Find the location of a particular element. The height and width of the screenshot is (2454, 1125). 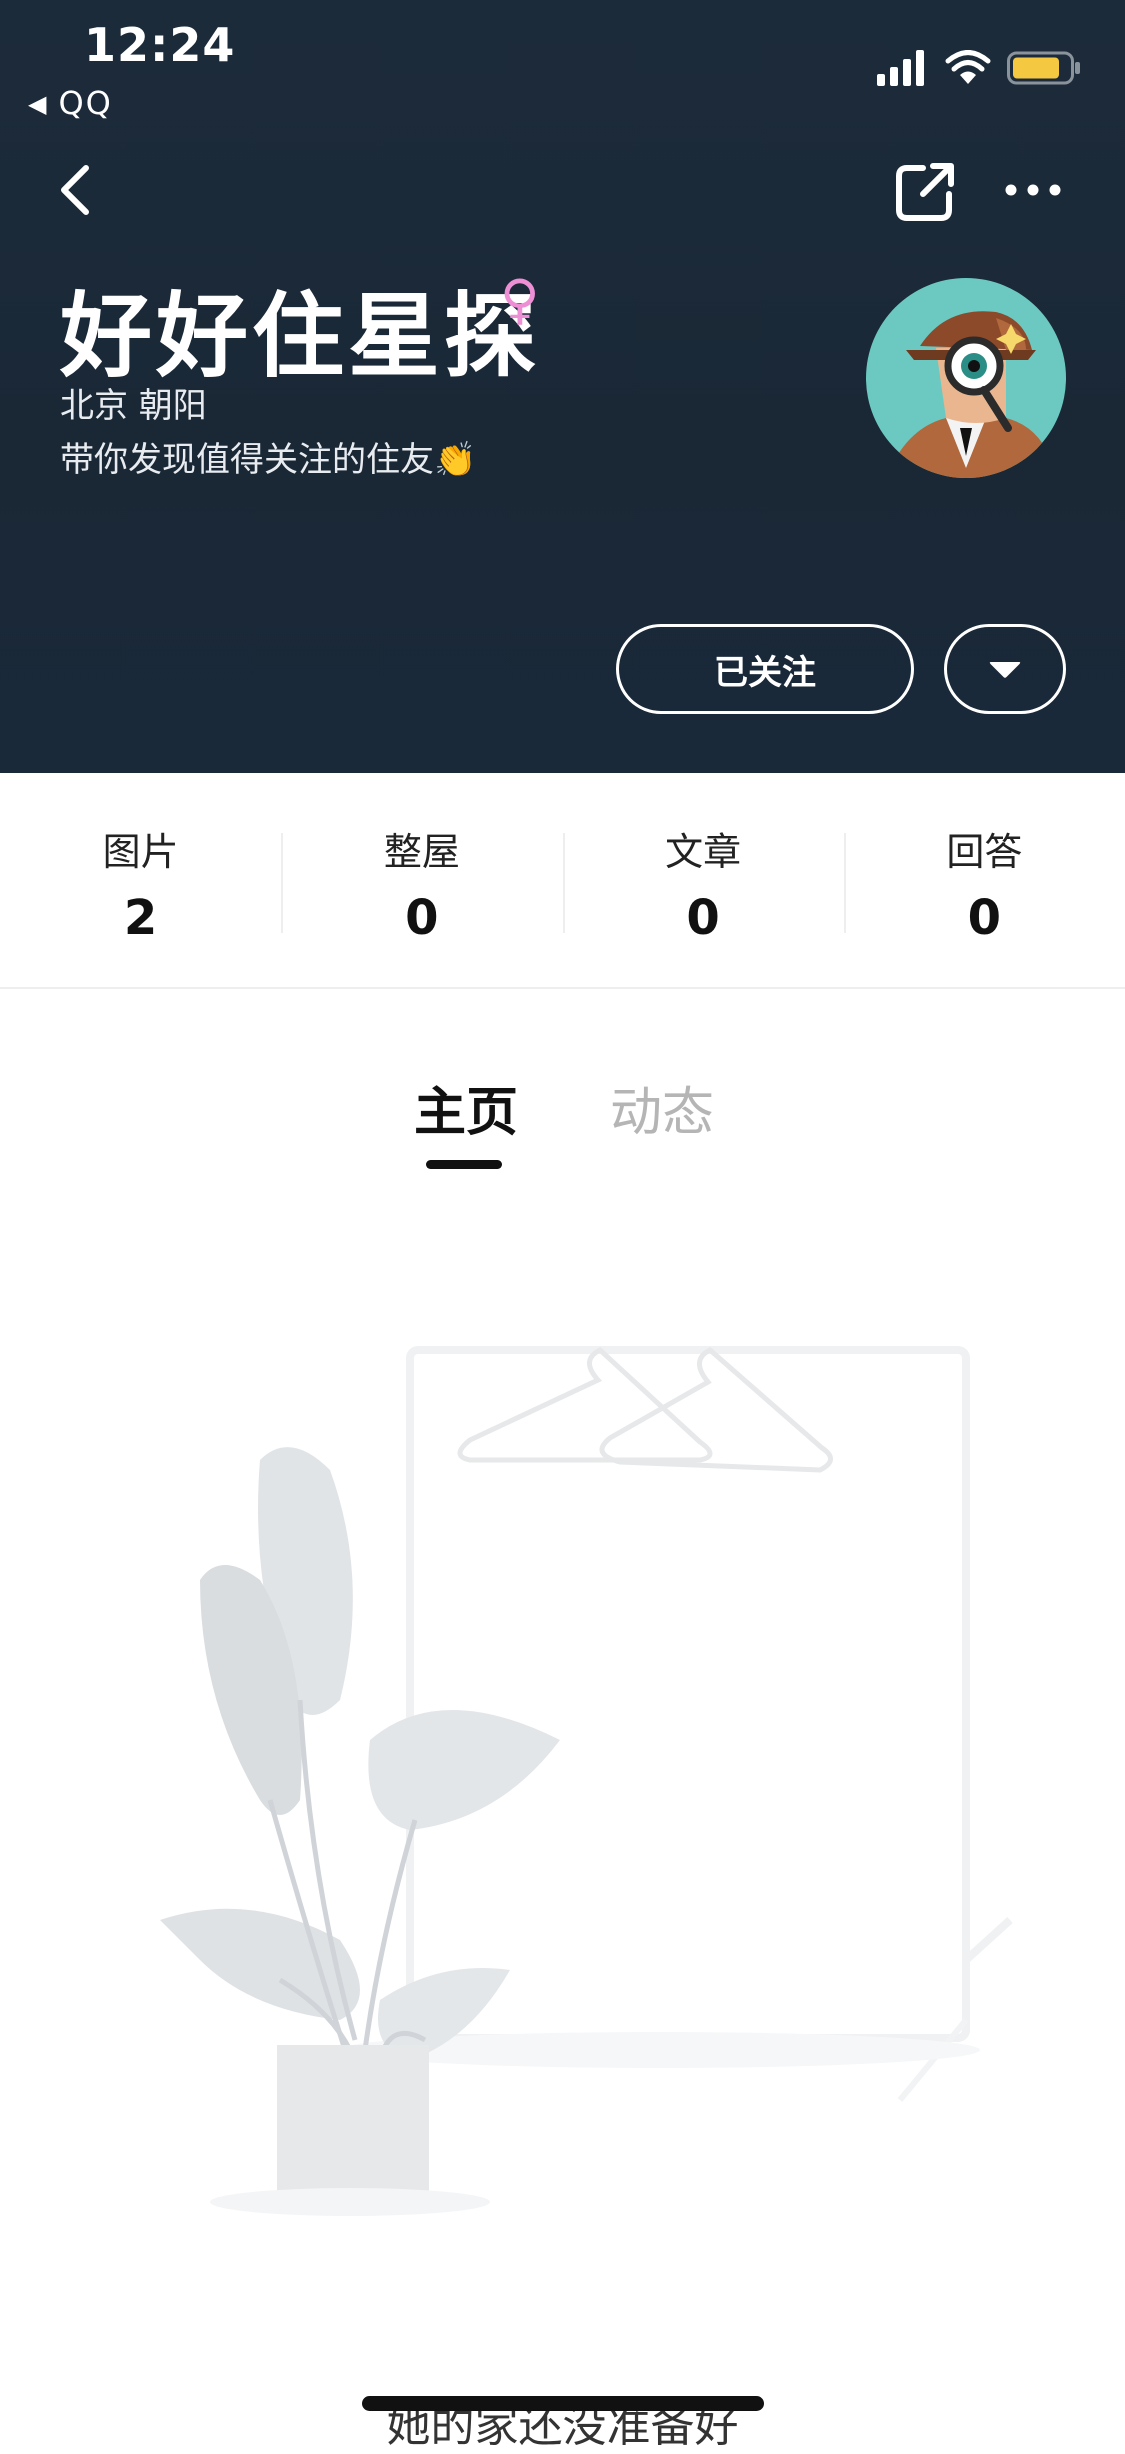

return-to-app-link: ◀ QQ is located at coordinates (70, 103).